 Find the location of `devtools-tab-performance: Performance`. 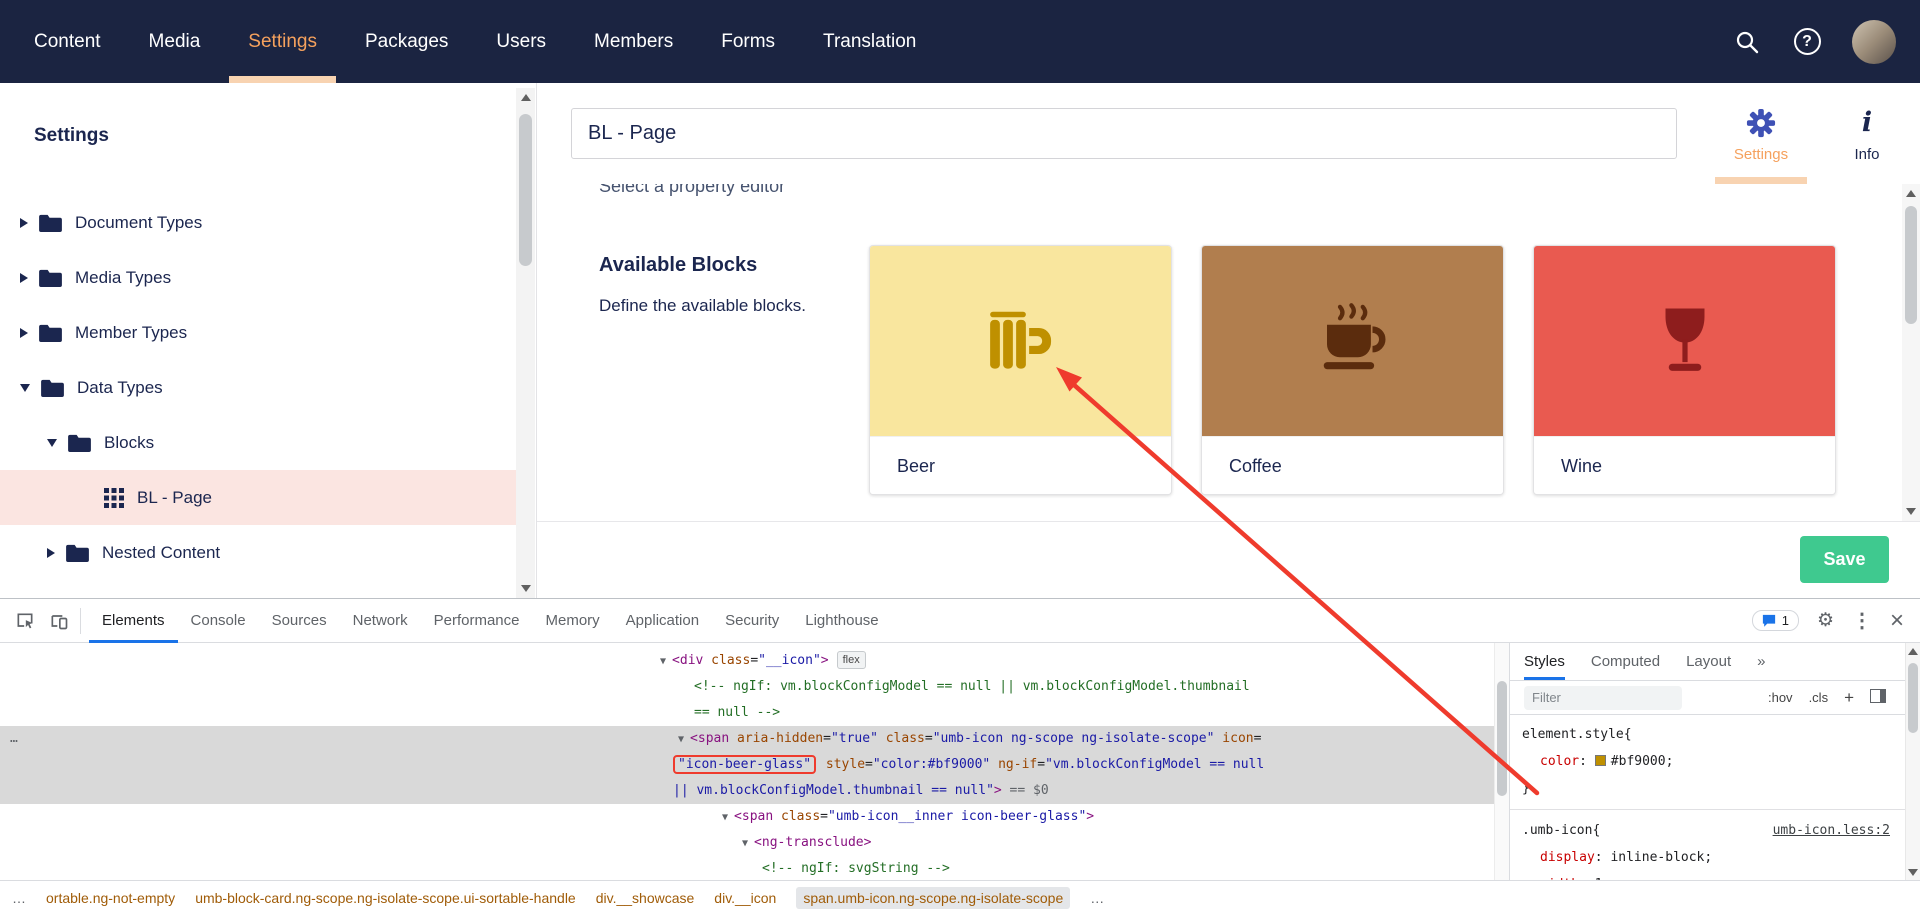

devtools-tab-performance: Performance is located at coordinates (477, 621).